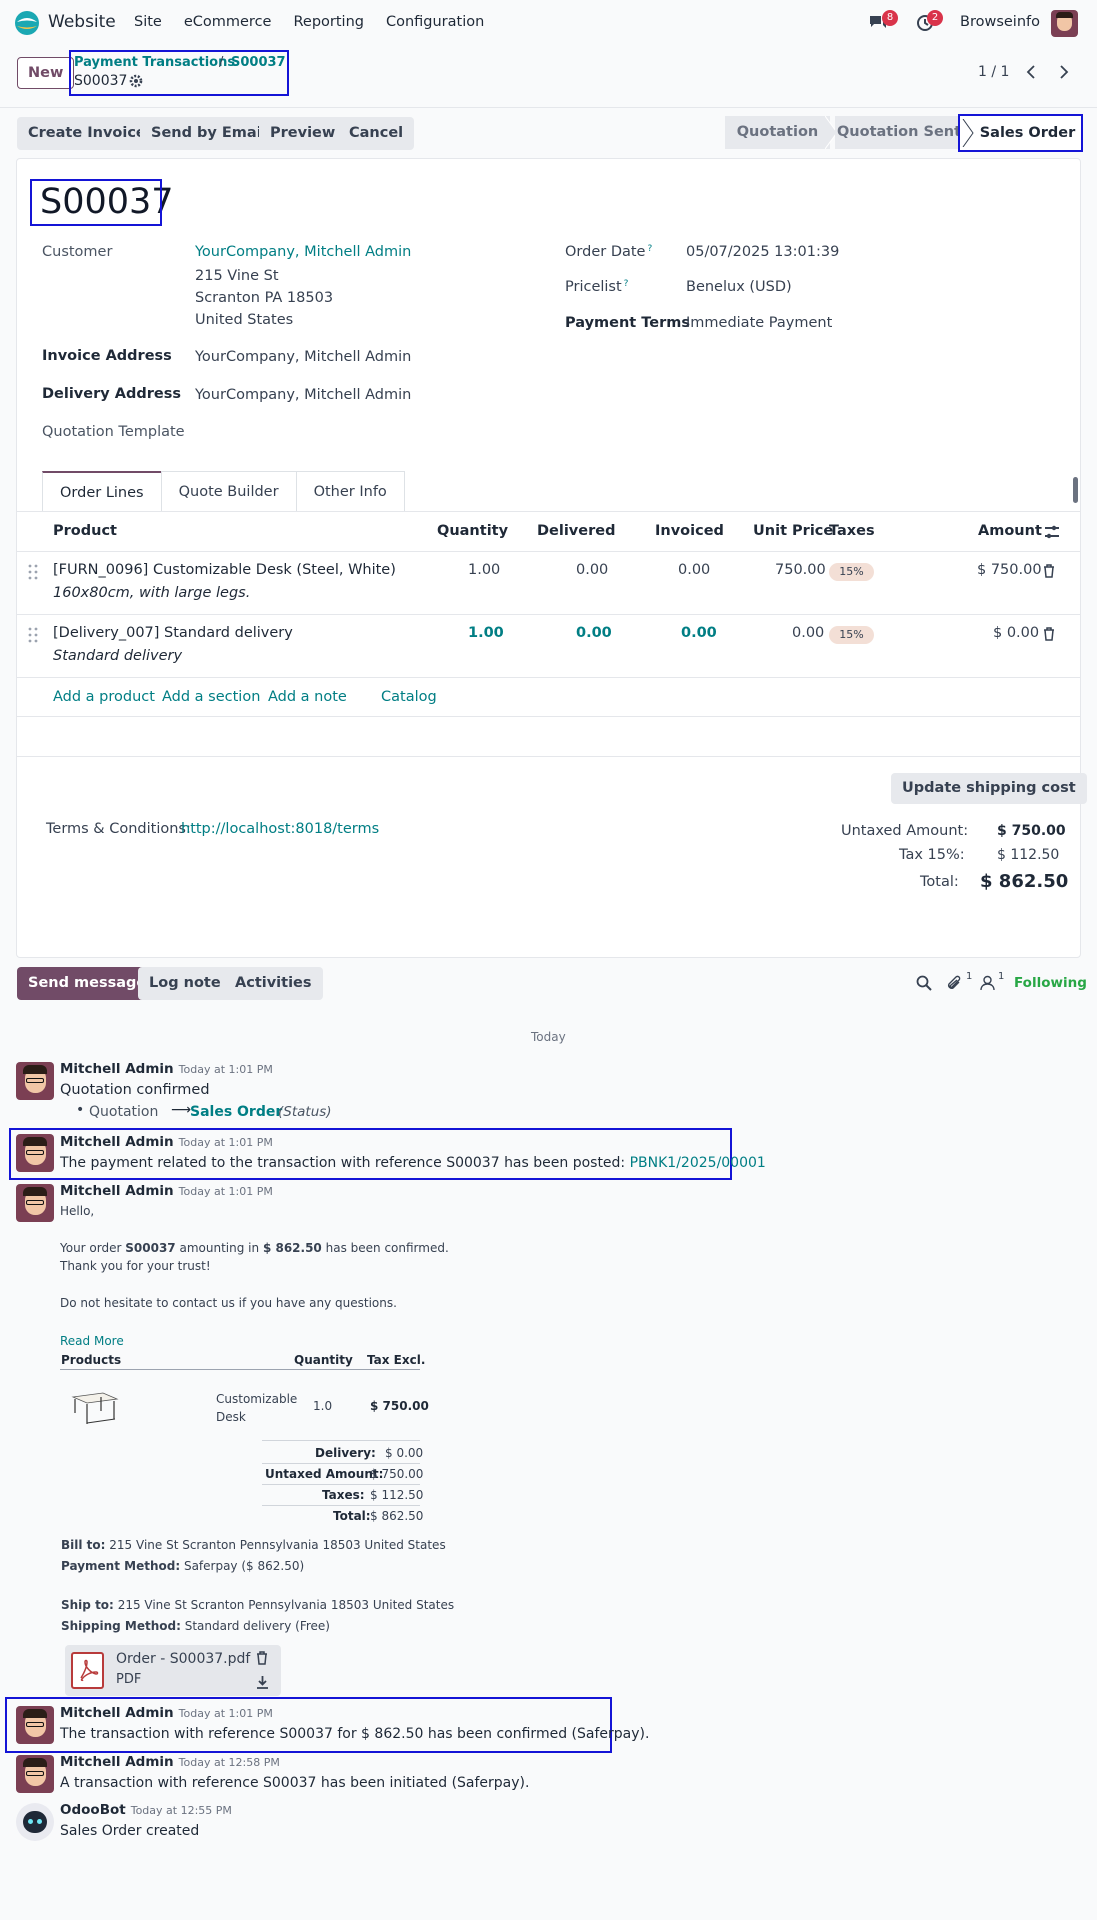  Describe the element at coordinates (404, 1453) in the screenshot. I see `email-delivery-value: $ 0.00` at that location.